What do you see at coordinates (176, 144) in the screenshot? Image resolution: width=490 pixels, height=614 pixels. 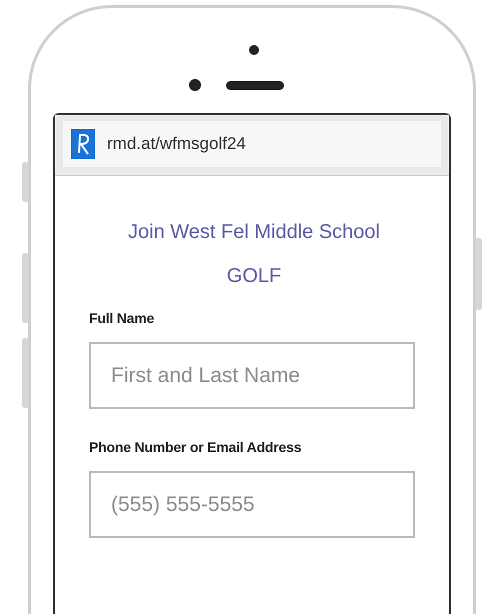 I see `url-text: rmd.at/wfmsgolf24` at bounding box center [176, 144].